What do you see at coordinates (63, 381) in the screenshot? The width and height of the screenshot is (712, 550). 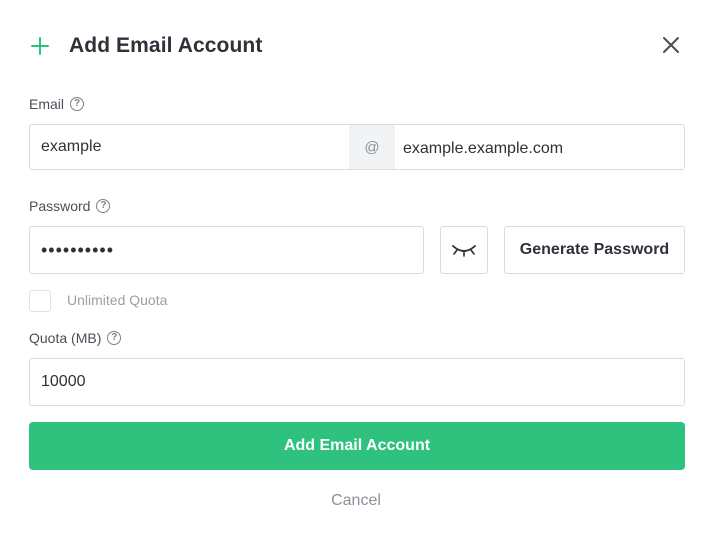 I see `quota-value: 10000` at bounding box center [63, 381].